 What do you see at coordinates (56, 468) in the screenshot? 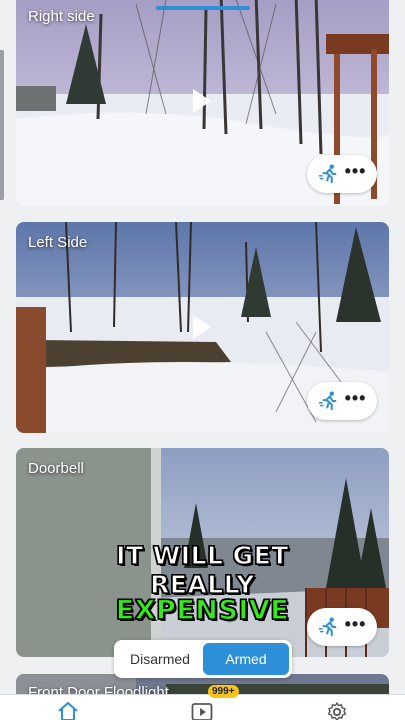
I see `camera-name-label: Doorbell` at bounding box center [56, 468].